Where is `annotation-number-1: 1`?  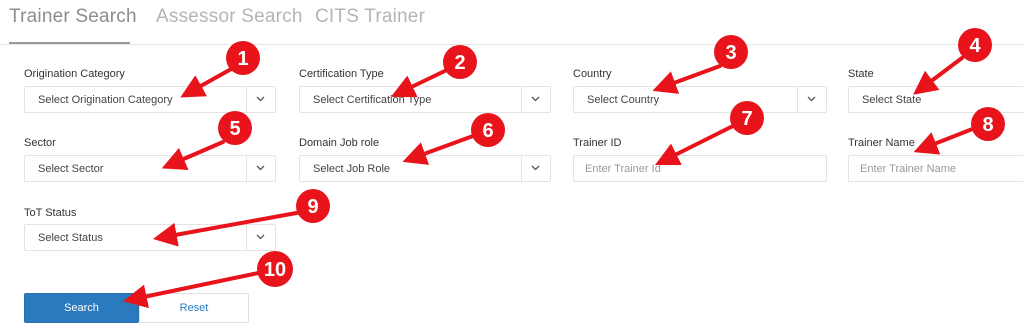 annotation-number-1: 1 is located at coordinates (242, 59).